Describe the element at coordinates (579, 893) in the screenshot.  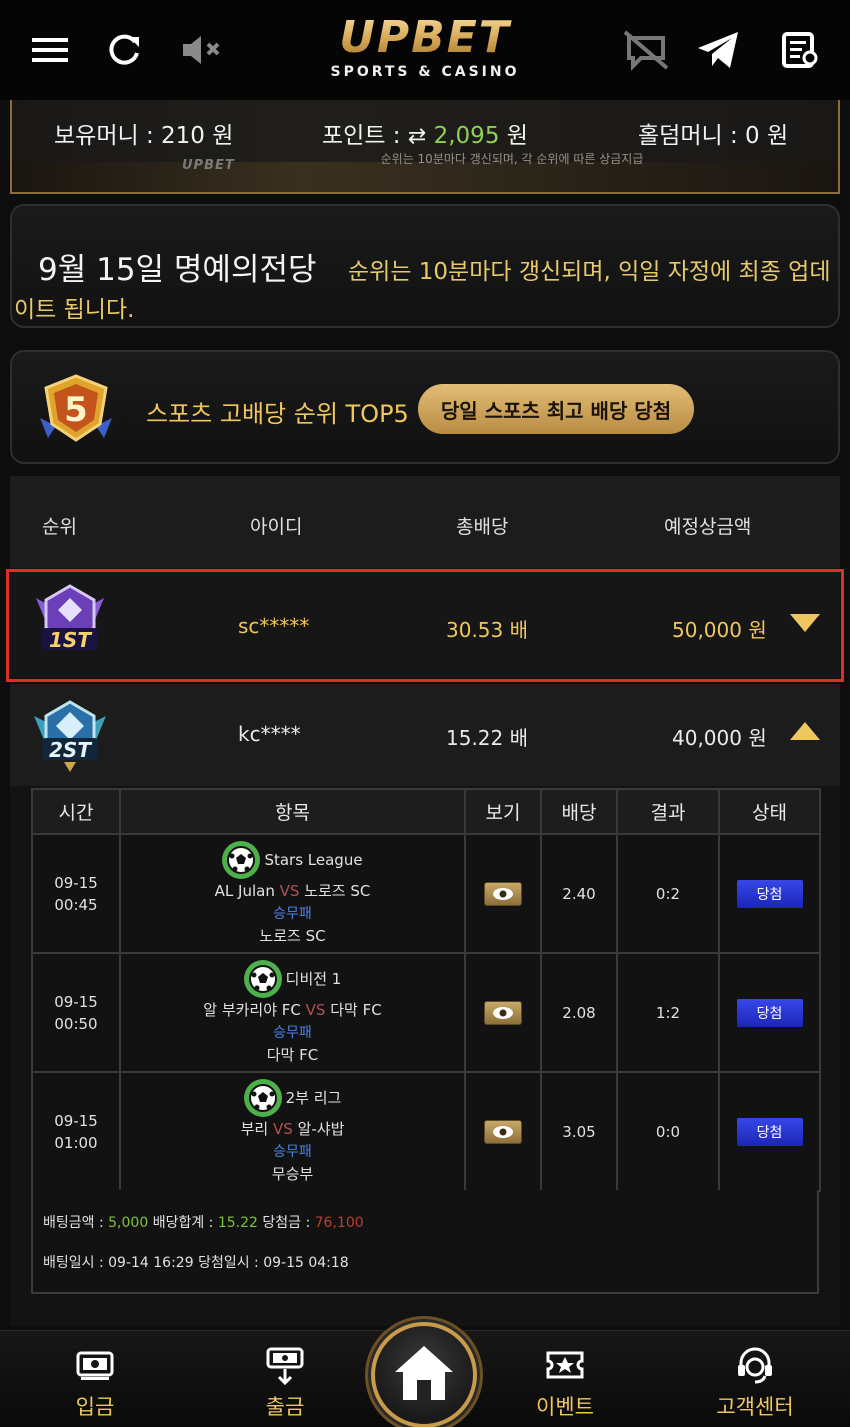
I see `bet-odds-cell: 2.40` at that location.